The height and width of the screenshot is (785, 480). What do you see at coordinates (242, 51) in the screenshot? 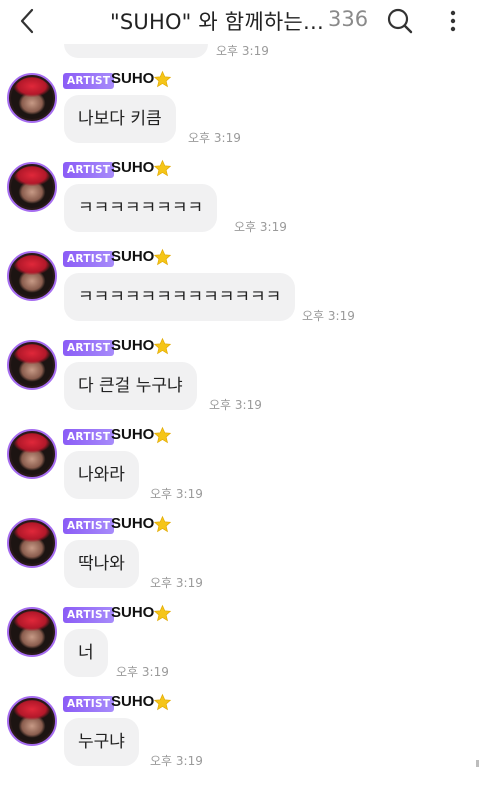
I see `previous-message-time: 오후 3:19` at bounding box center [242, 51].